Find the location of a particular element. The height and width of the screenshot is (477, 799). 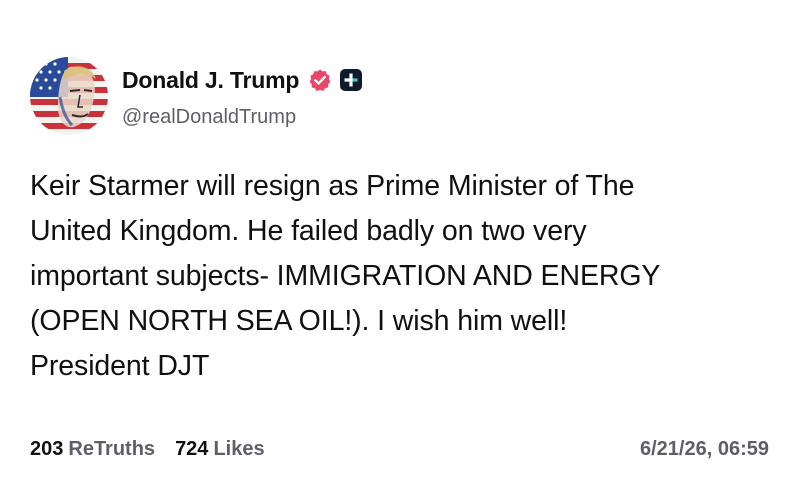

post-timestamp: 6/21/26, 06:59 is located at coordinates (704, 449).